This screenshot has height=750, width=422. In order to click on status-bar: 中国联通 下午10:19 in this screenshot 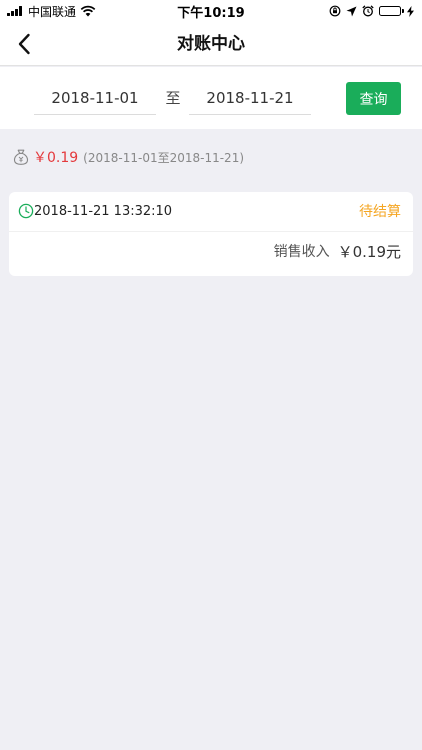, I will do `click(211, 11)`.